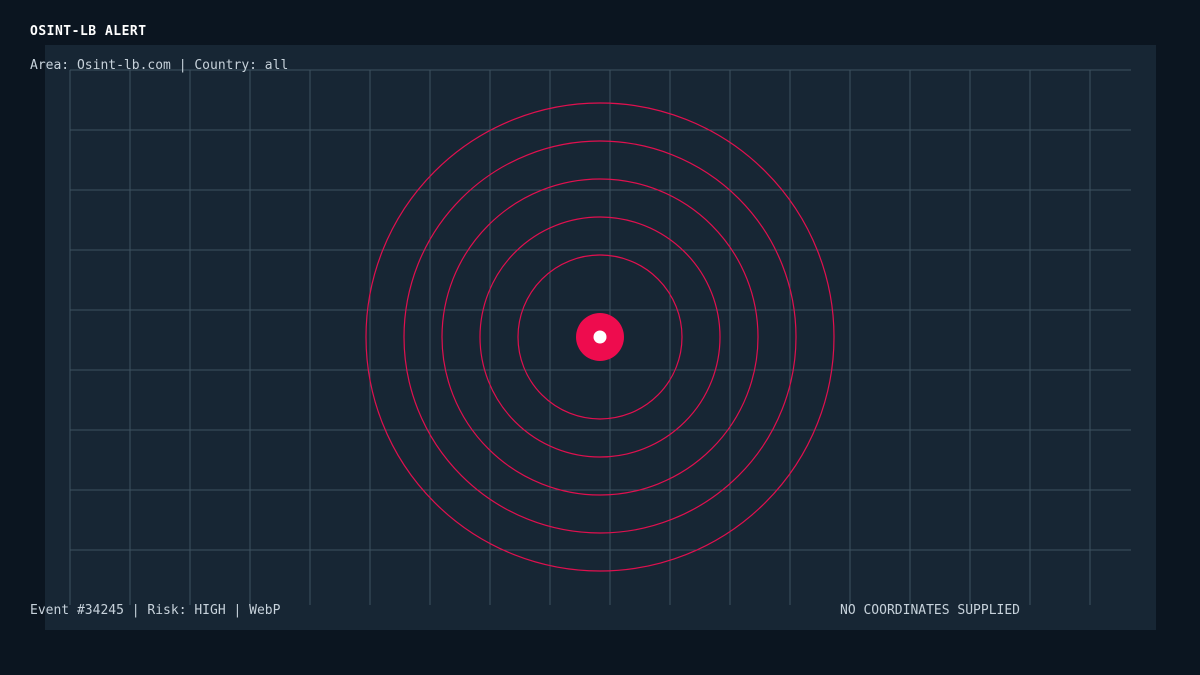  I want to click on area-country-label: Area: Osint-lb.com | Country: all, so click(159, 65).